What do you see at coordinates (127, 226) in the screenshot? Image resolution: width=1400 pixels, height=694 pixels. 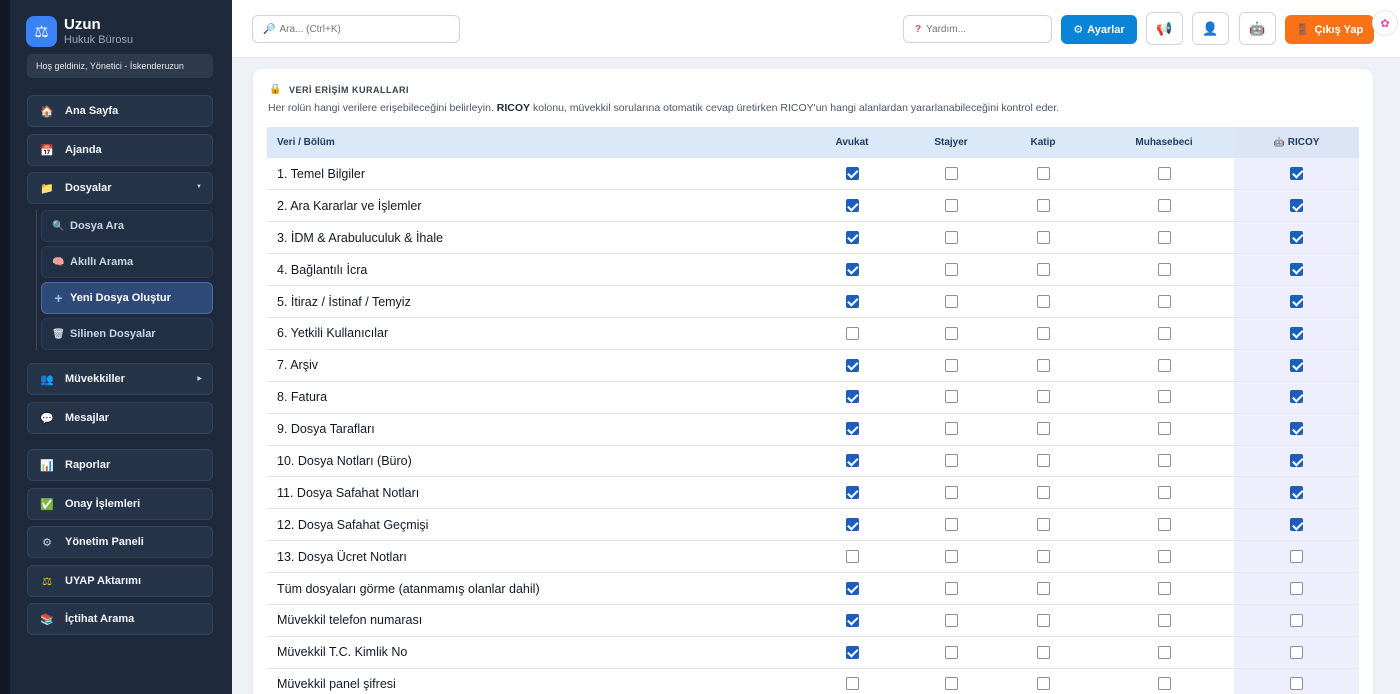 I see `sidebar-subitem-dosya-ara: 🔍 Dosya Ara` at bounding box center [127, 226].